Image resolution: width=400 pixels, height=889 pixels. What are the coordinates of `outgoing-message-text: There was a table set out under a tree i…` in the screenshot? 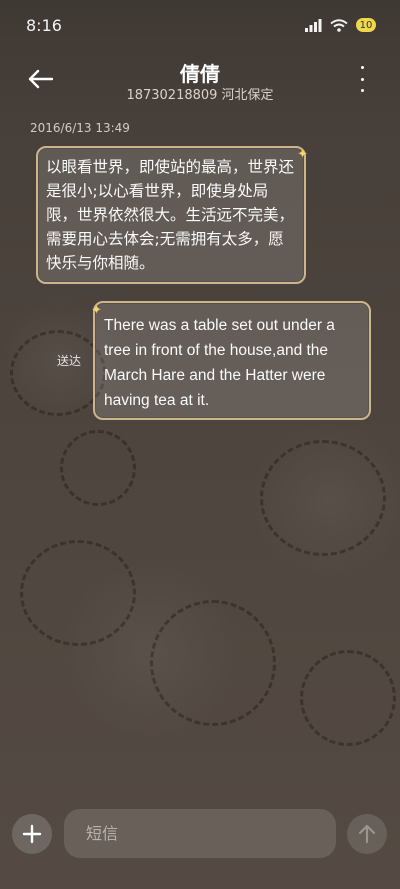 It's located at (219, 363).